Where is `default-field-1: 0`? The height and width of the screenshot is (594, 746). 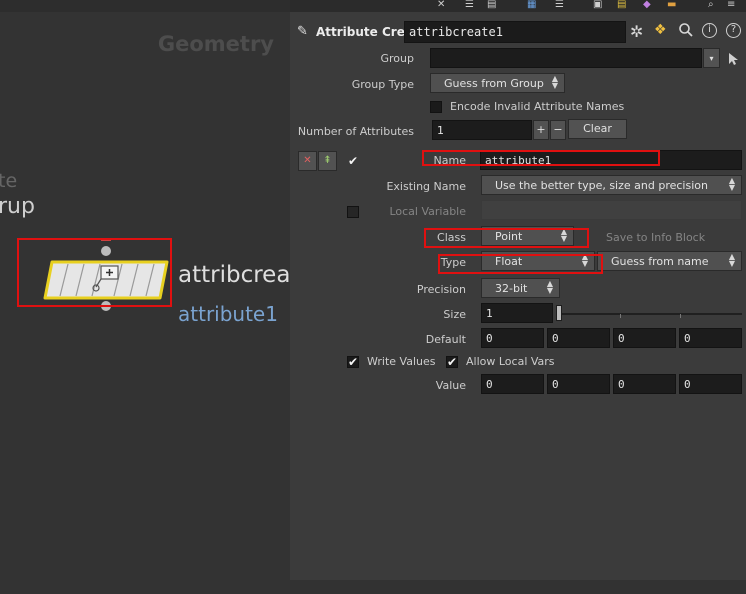 default-field-1: 0 is located at coordinates (512, 338).